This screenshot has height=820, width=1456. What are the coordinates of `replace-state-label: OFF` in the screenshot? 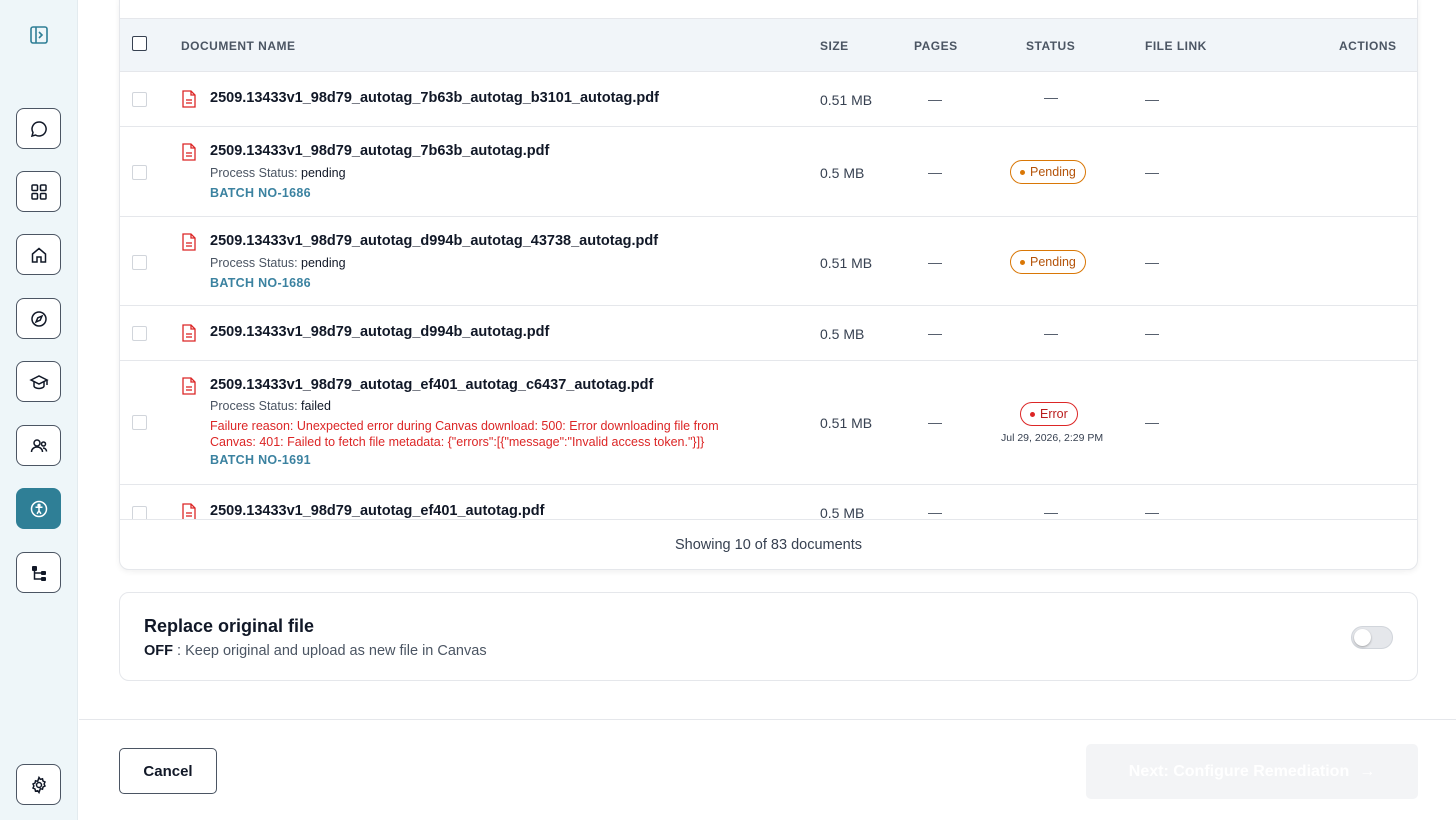 It's located at (158, 651).